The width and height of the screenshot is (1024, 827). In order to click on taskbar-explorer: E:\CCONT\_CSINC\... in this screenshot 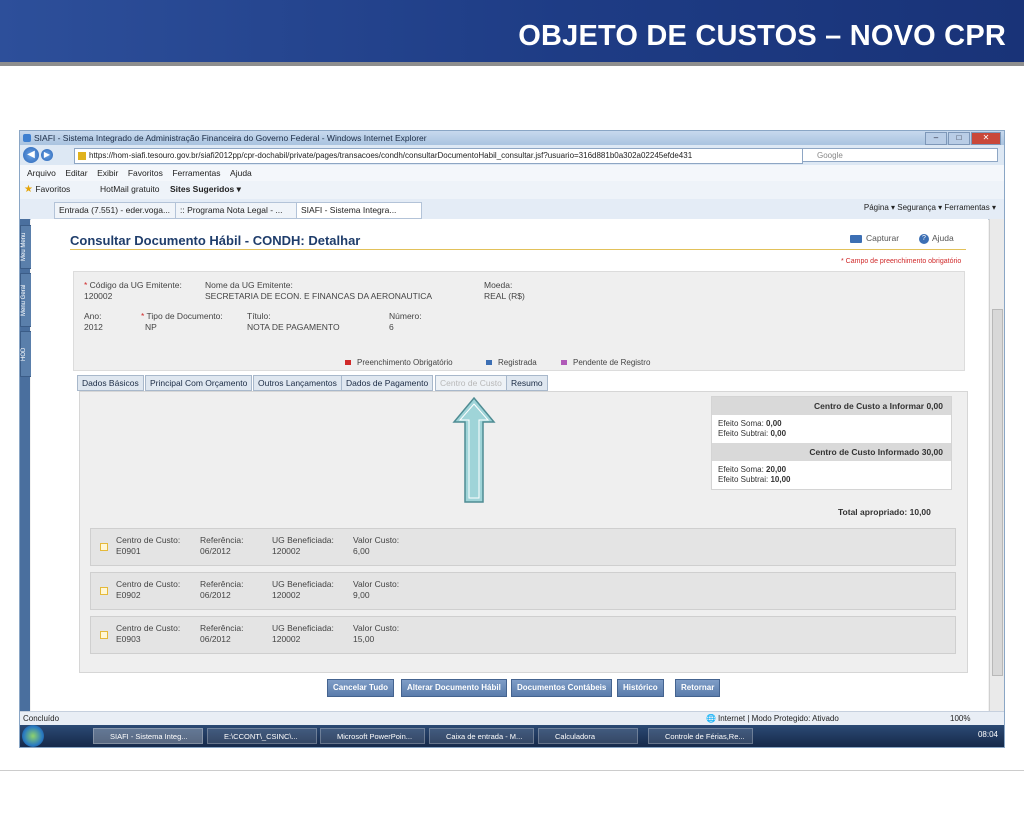, I will do `click(262, 736)`.